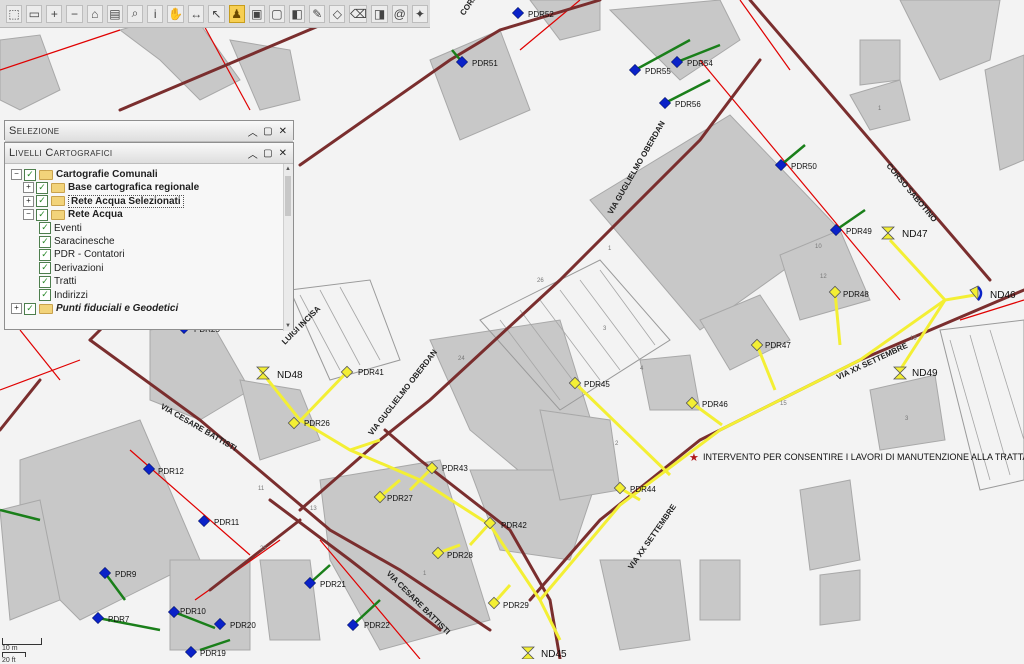  I want to click on pdr-label: PDR49, so click(859, 231).